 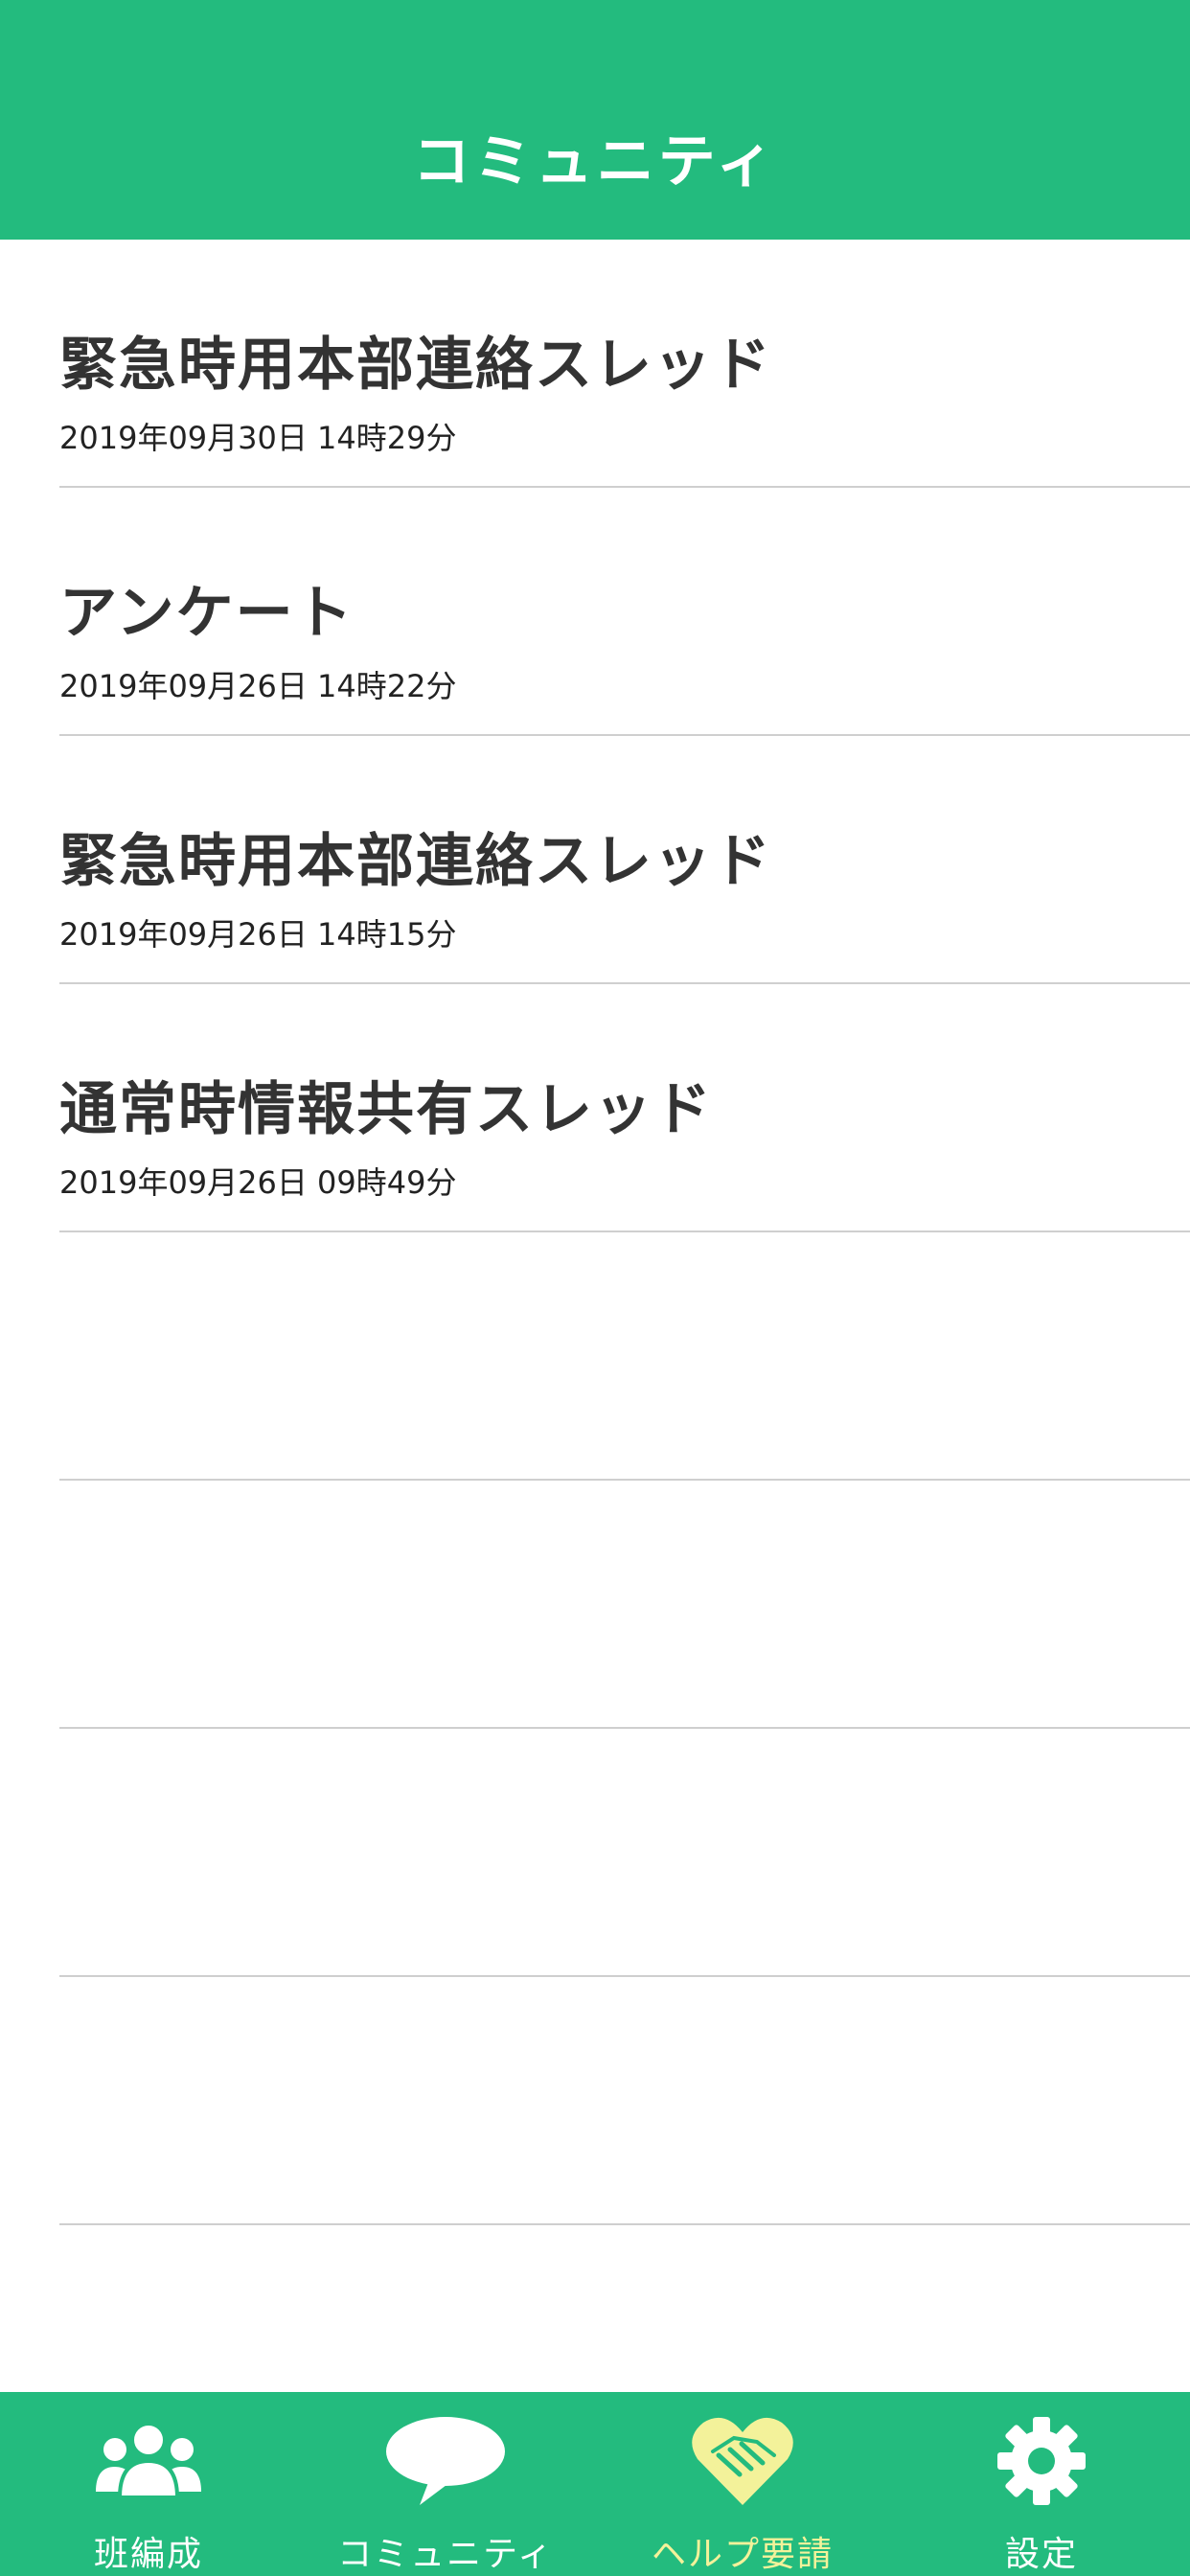 I want to click on tab-label: ヘルプ要請, so click(x=743, y=2555).